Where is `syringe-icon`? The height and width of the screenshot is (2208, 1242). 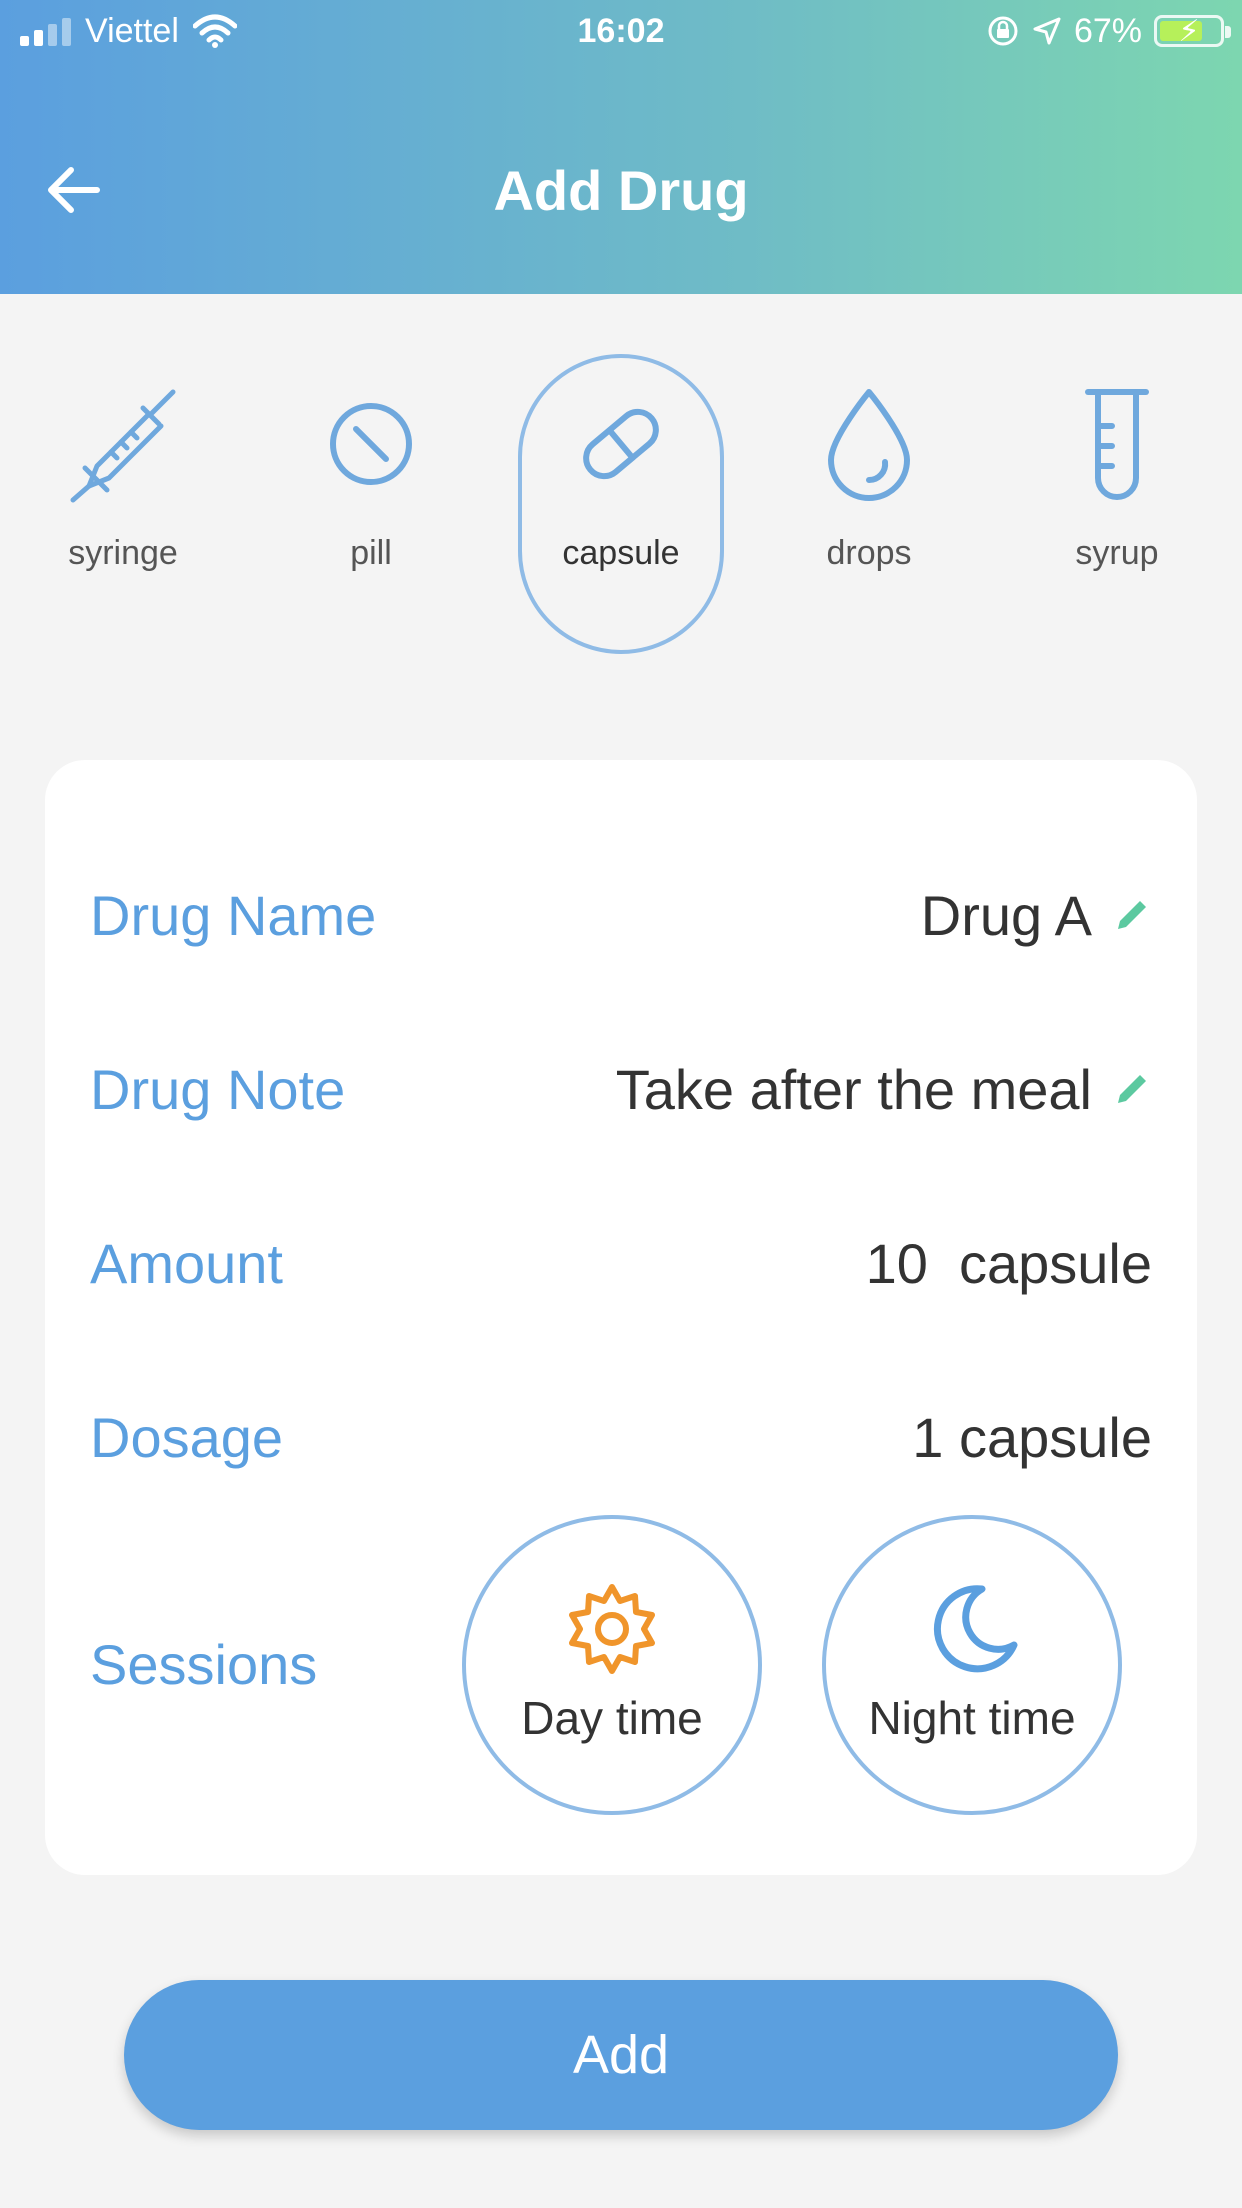 syringe-icon is located at coordinates (123, 446).